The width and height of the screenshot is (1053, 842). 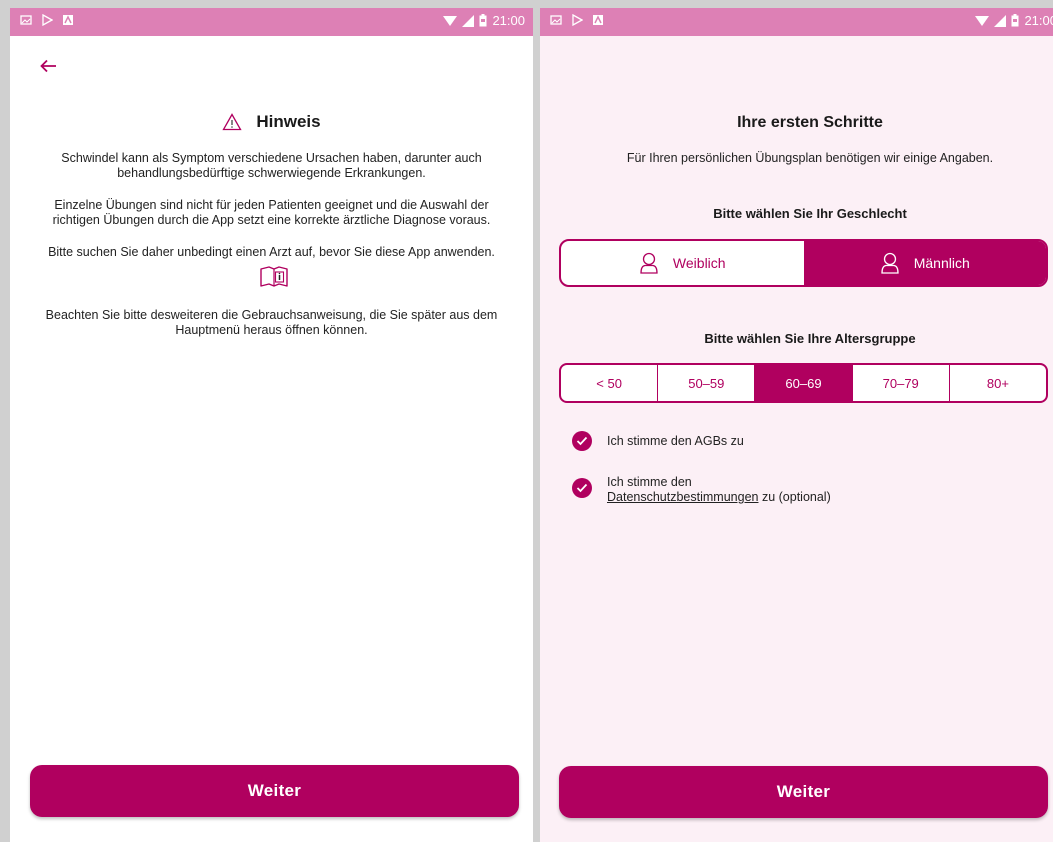 What do you see at coordinates (707, 383) in the screenshot?
I see `age-option-50-59: 50–59` at bounding box center [707, 383].